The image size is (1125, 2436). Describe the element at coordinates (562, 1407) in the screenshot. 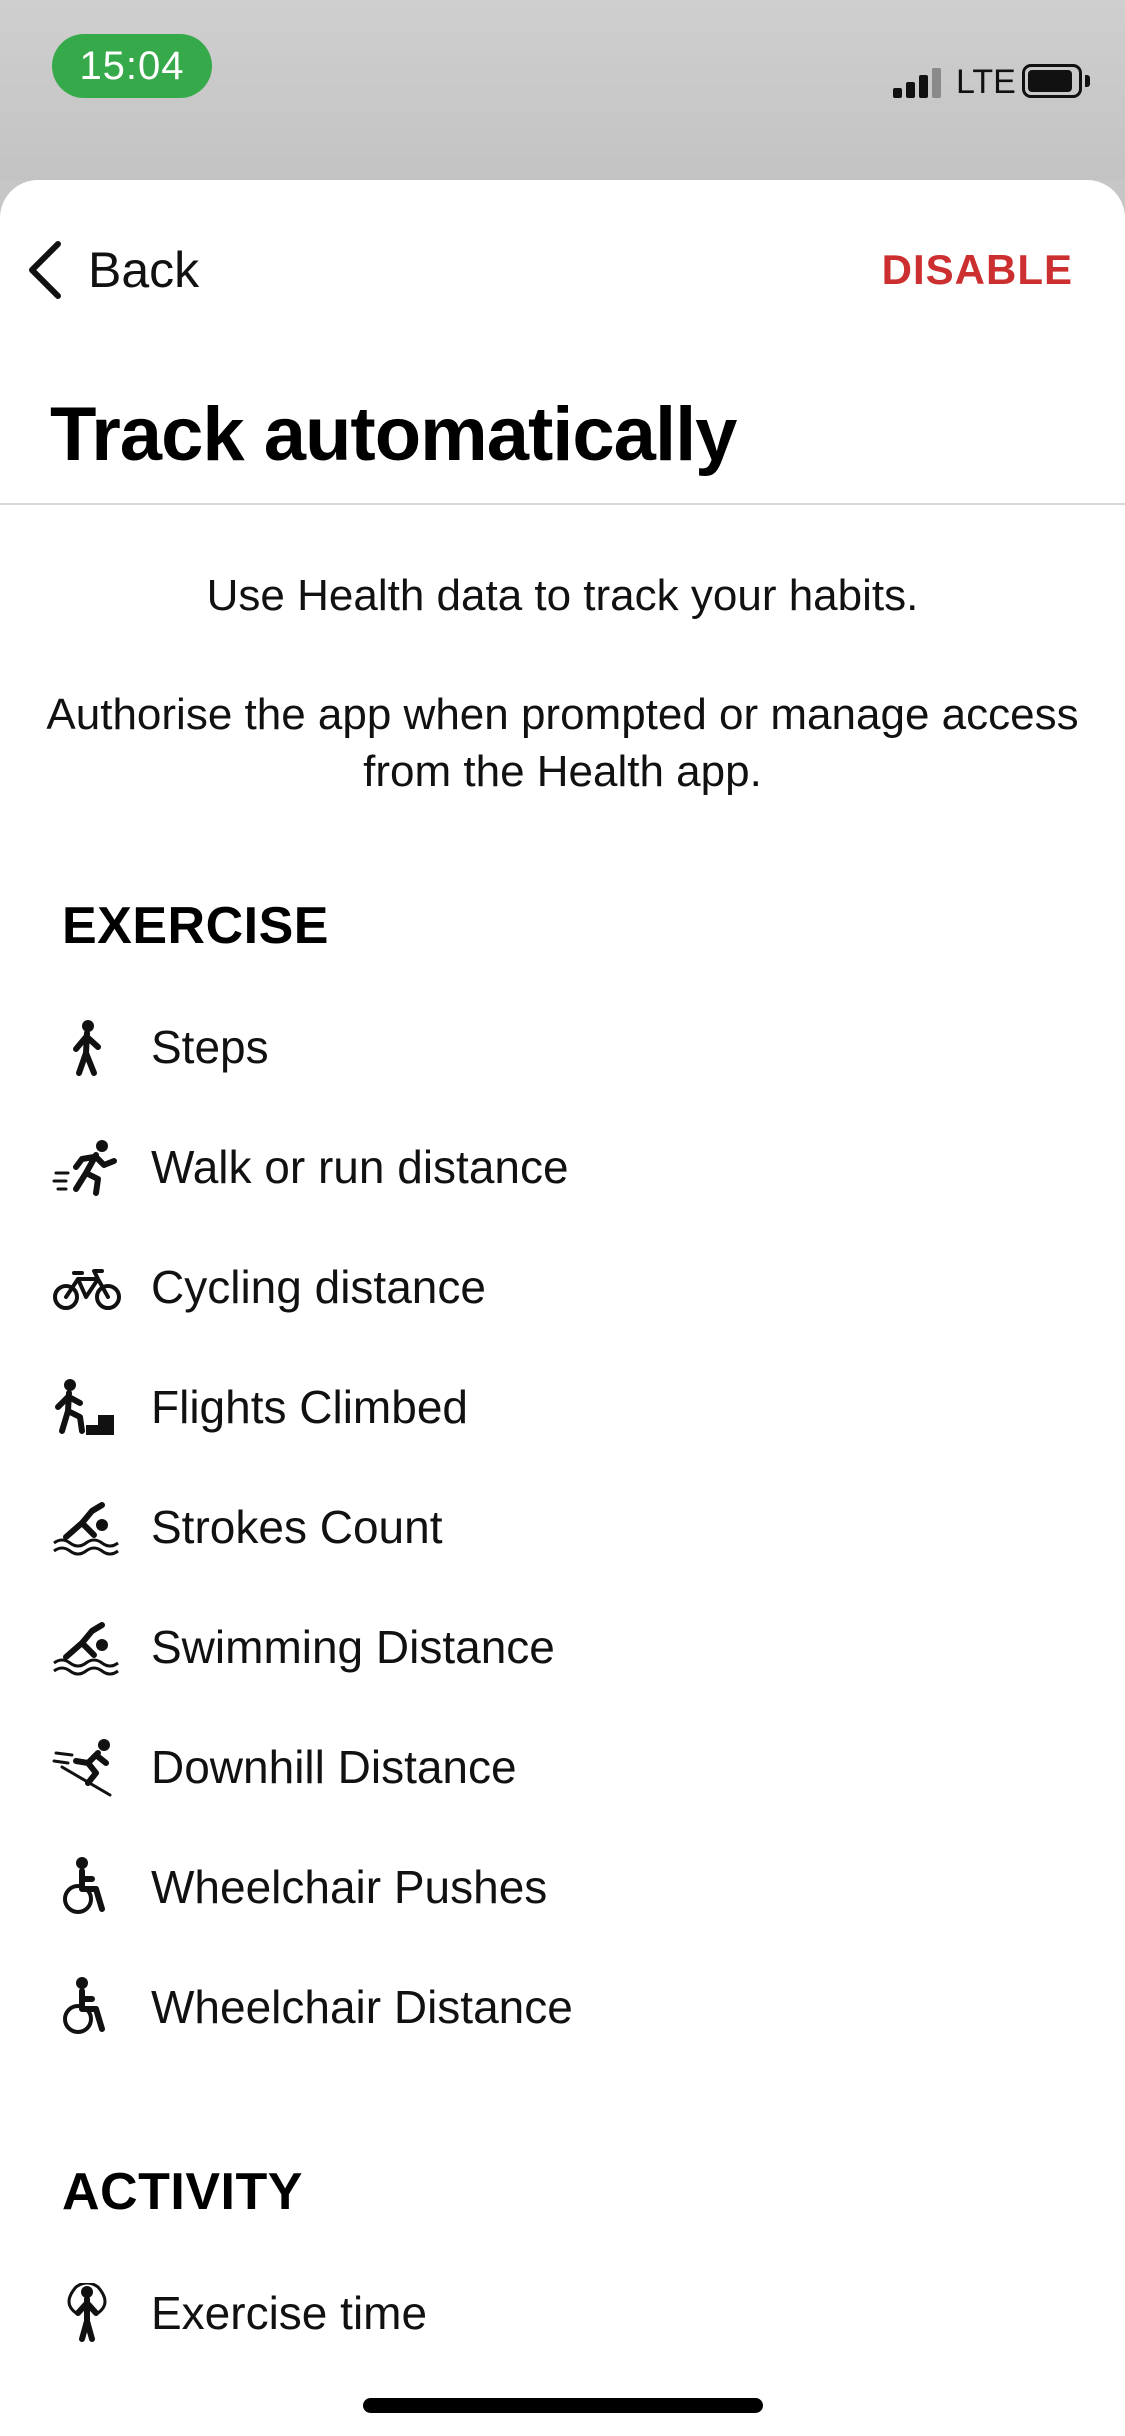

I see `list-item-flights-climbed: Flights Climbed` at that location.